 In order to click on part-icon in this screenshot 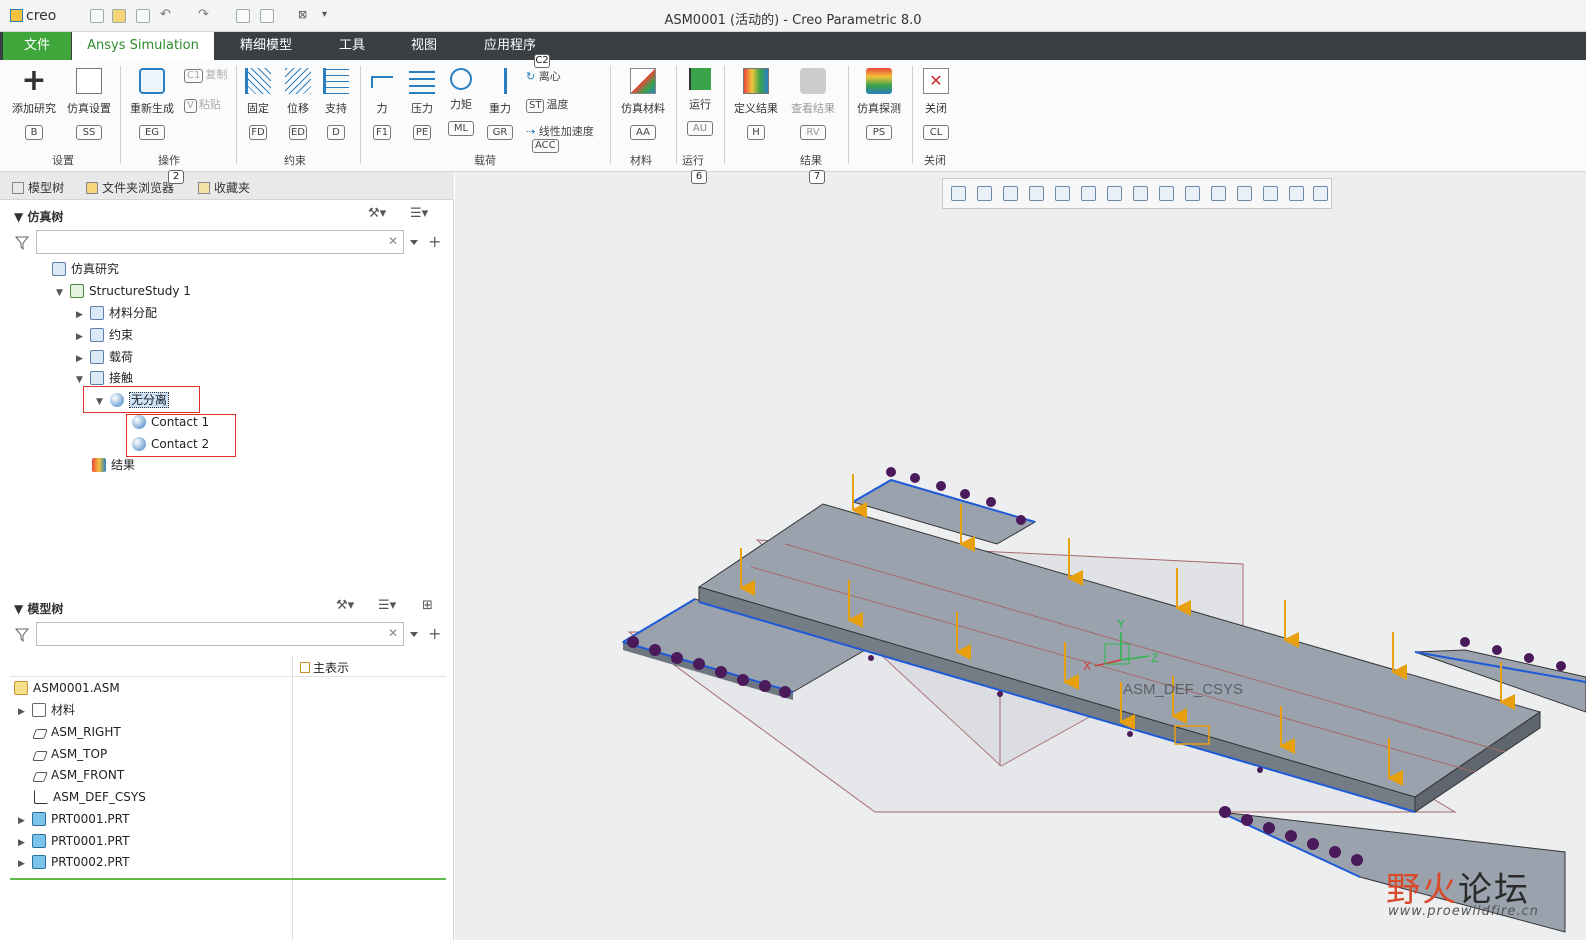, I will do `click(39, 819)`.